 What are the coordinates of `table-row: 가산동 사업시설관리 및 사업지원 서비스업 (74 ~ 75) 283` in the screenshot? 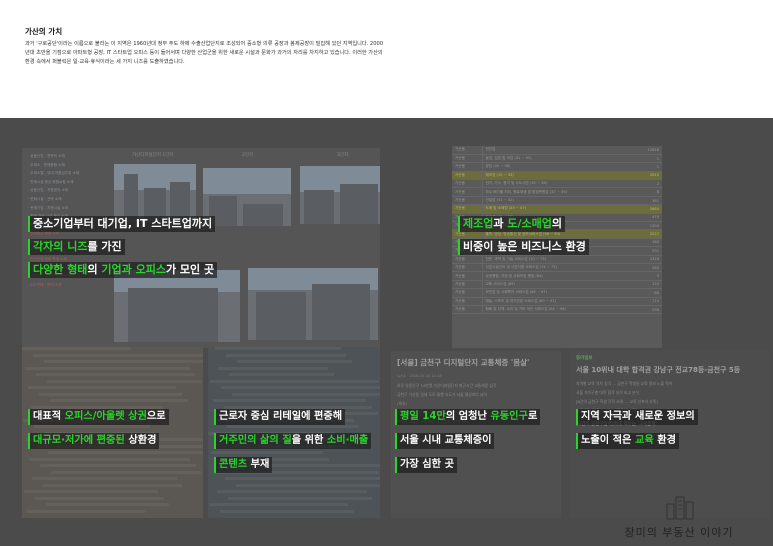 It's located at (557, 268).